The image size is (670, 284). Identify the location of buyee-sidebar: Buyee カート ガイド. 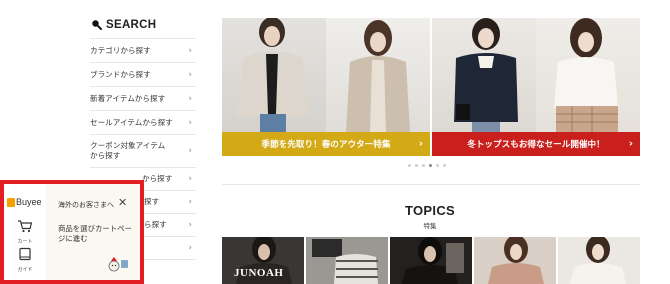
(25, 232).